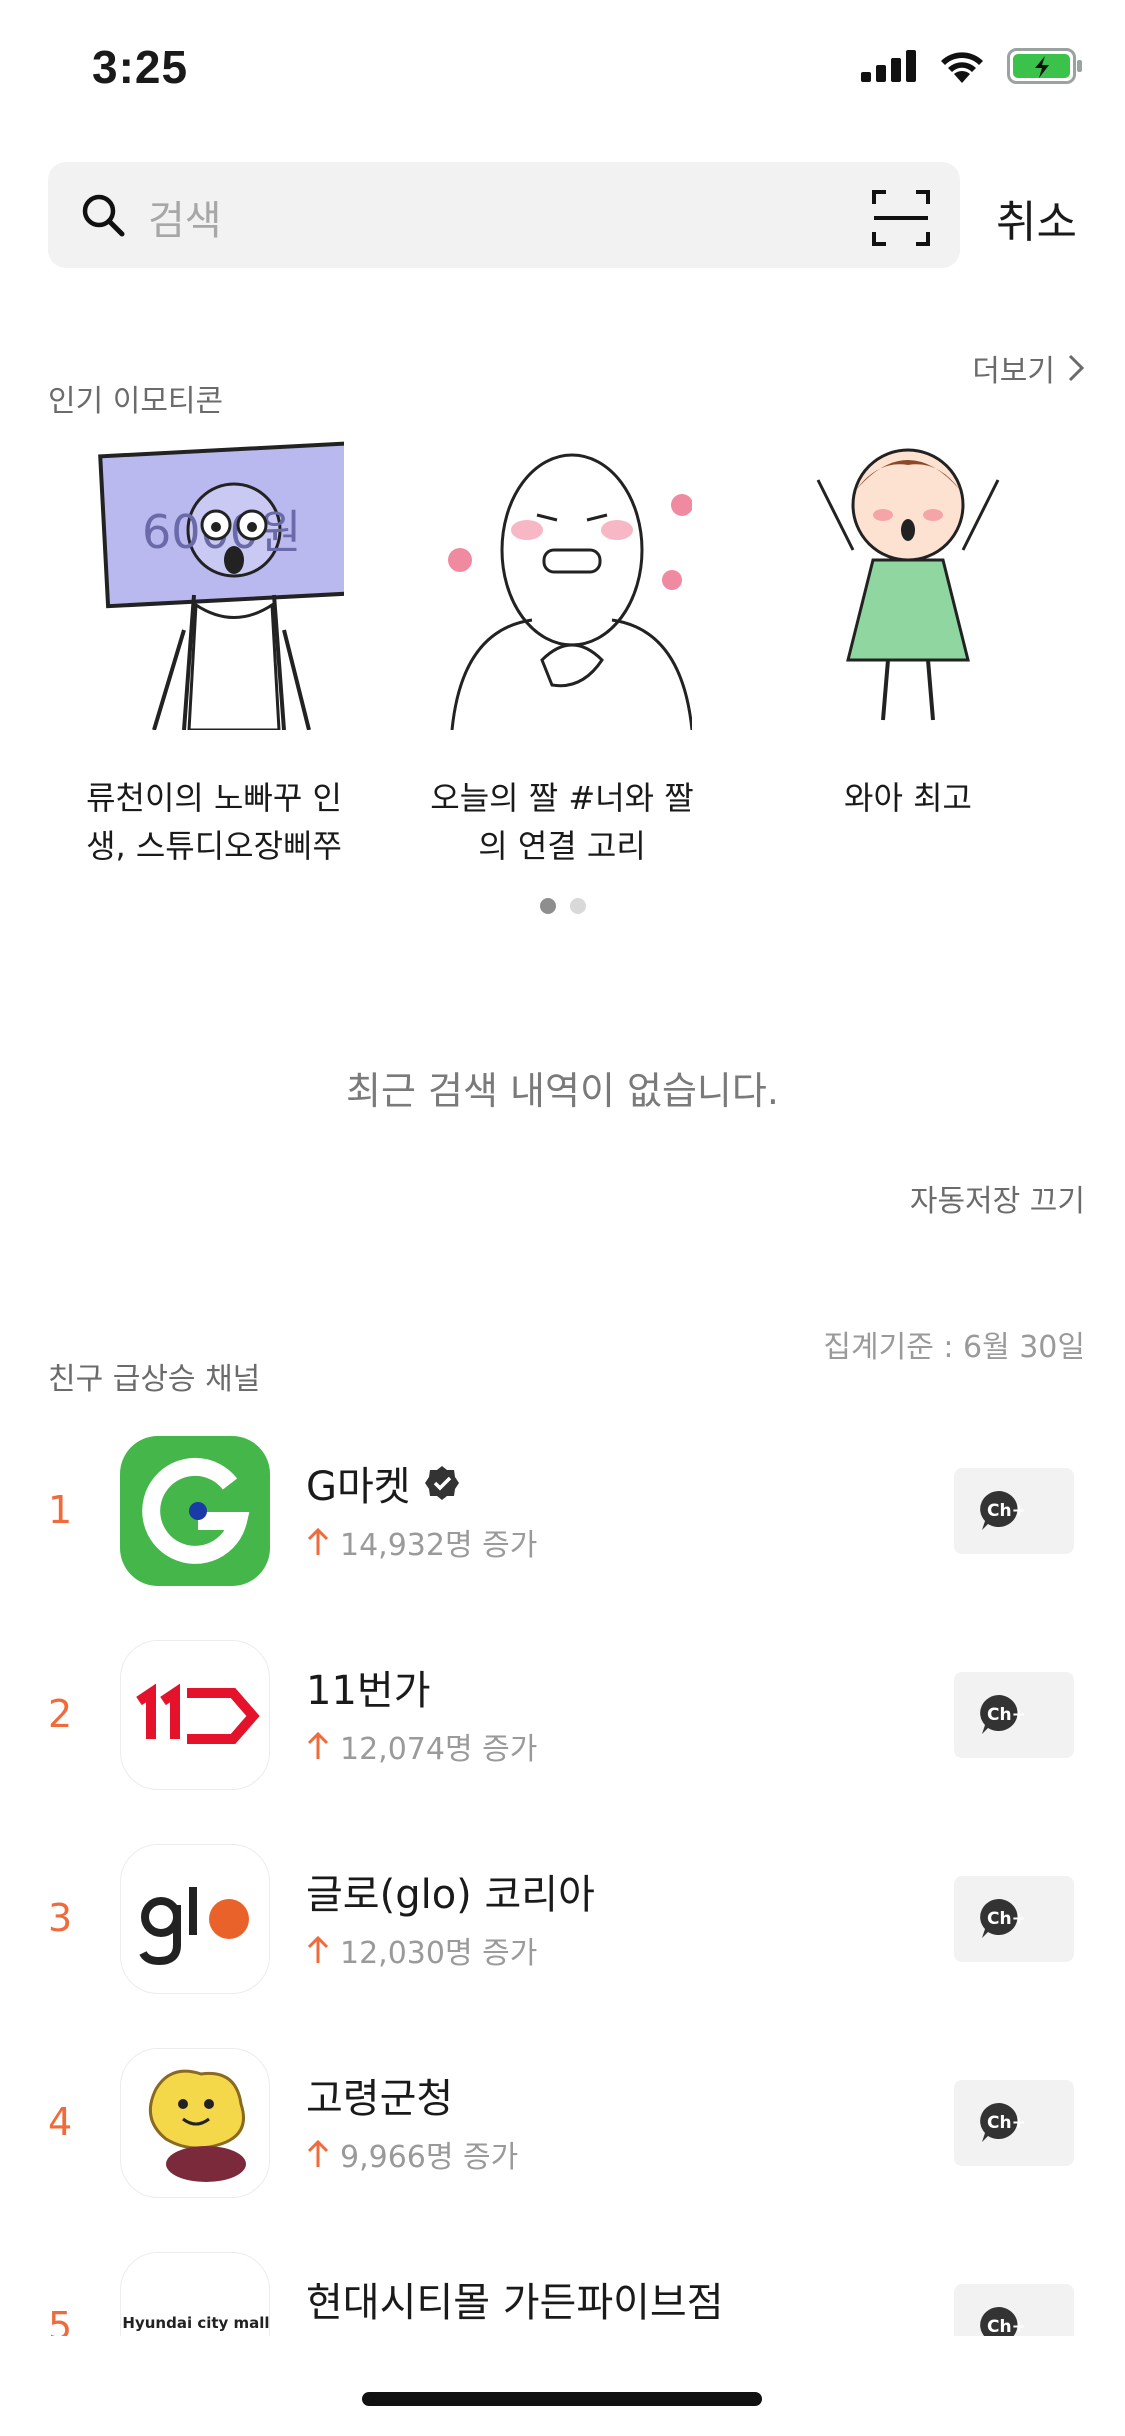 This screenshot has width=1125, height=2436. I want to click on search-icon, so click(103, 215).